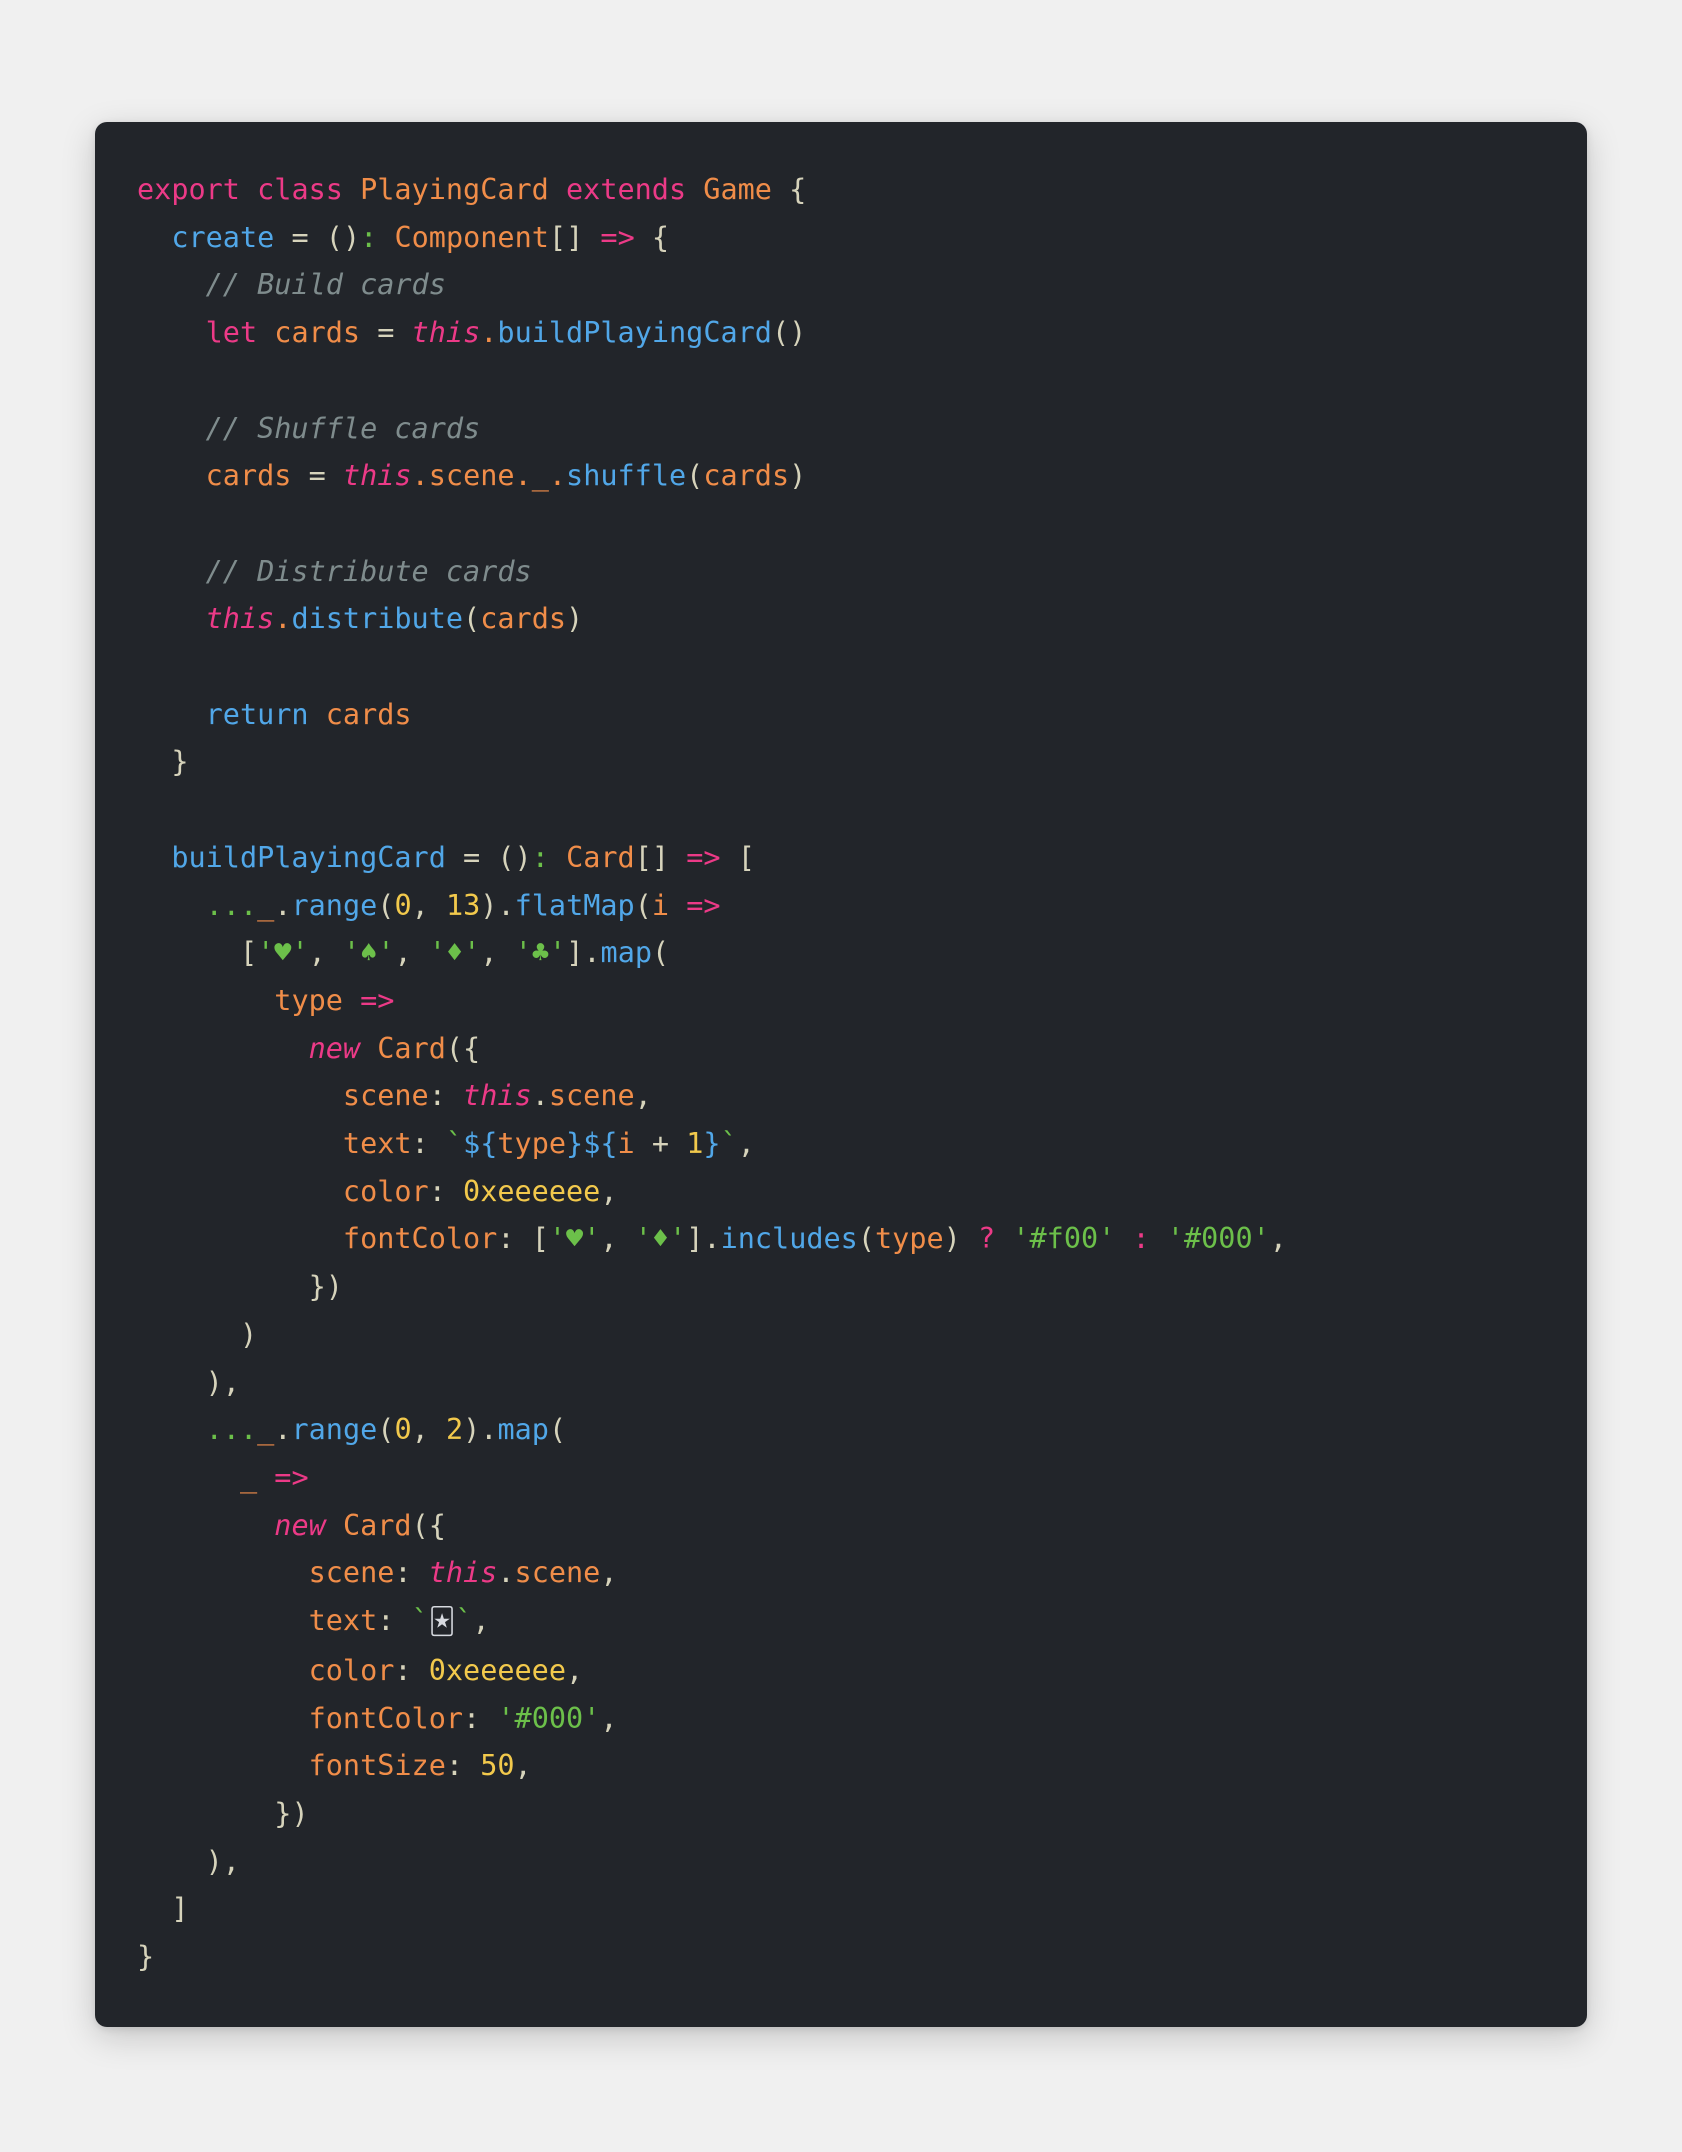 The height and width of the screenshot is (2152, 1682). Describe the element at coordinates (386, 1430) in the screenshot. I see `code-line: ..._.range(0, 2).map(` at that location.